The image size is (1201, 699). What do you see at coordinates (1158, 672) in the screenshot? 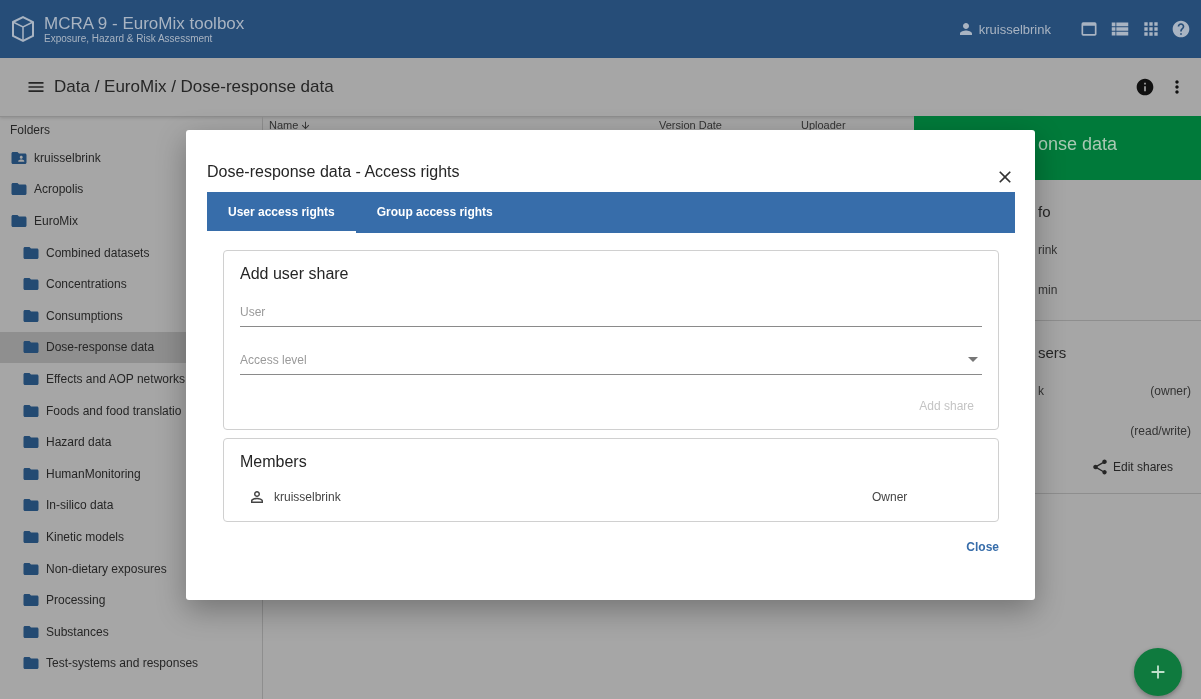
I see `add-button` at bounding box center [1158, 672].